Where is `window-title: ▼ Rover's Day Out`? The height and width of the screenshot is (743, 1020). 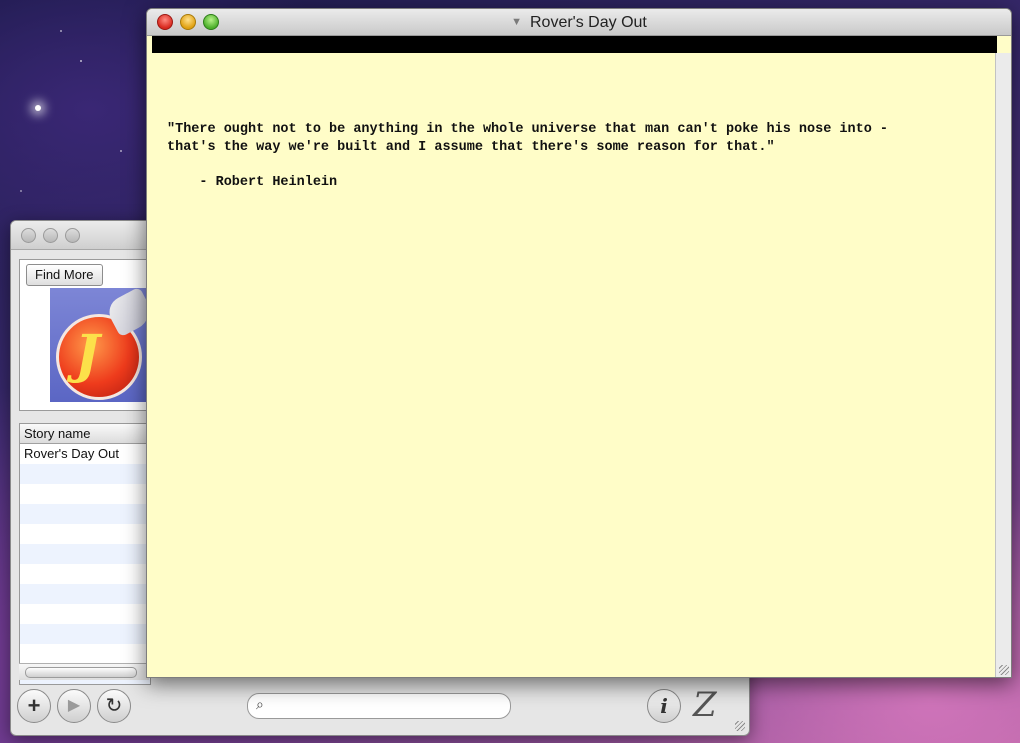
window-title: ▼ Rover's Day Out is located at coordinates (579, 22).